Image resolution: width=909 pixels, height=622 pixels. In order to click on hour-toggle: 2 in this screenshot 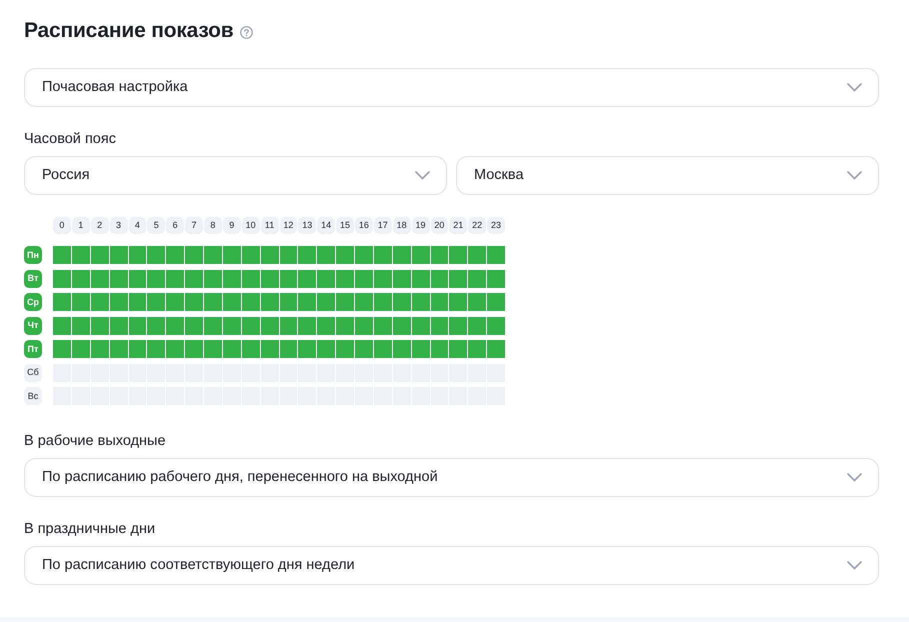, I will do `click(99, 225)`.